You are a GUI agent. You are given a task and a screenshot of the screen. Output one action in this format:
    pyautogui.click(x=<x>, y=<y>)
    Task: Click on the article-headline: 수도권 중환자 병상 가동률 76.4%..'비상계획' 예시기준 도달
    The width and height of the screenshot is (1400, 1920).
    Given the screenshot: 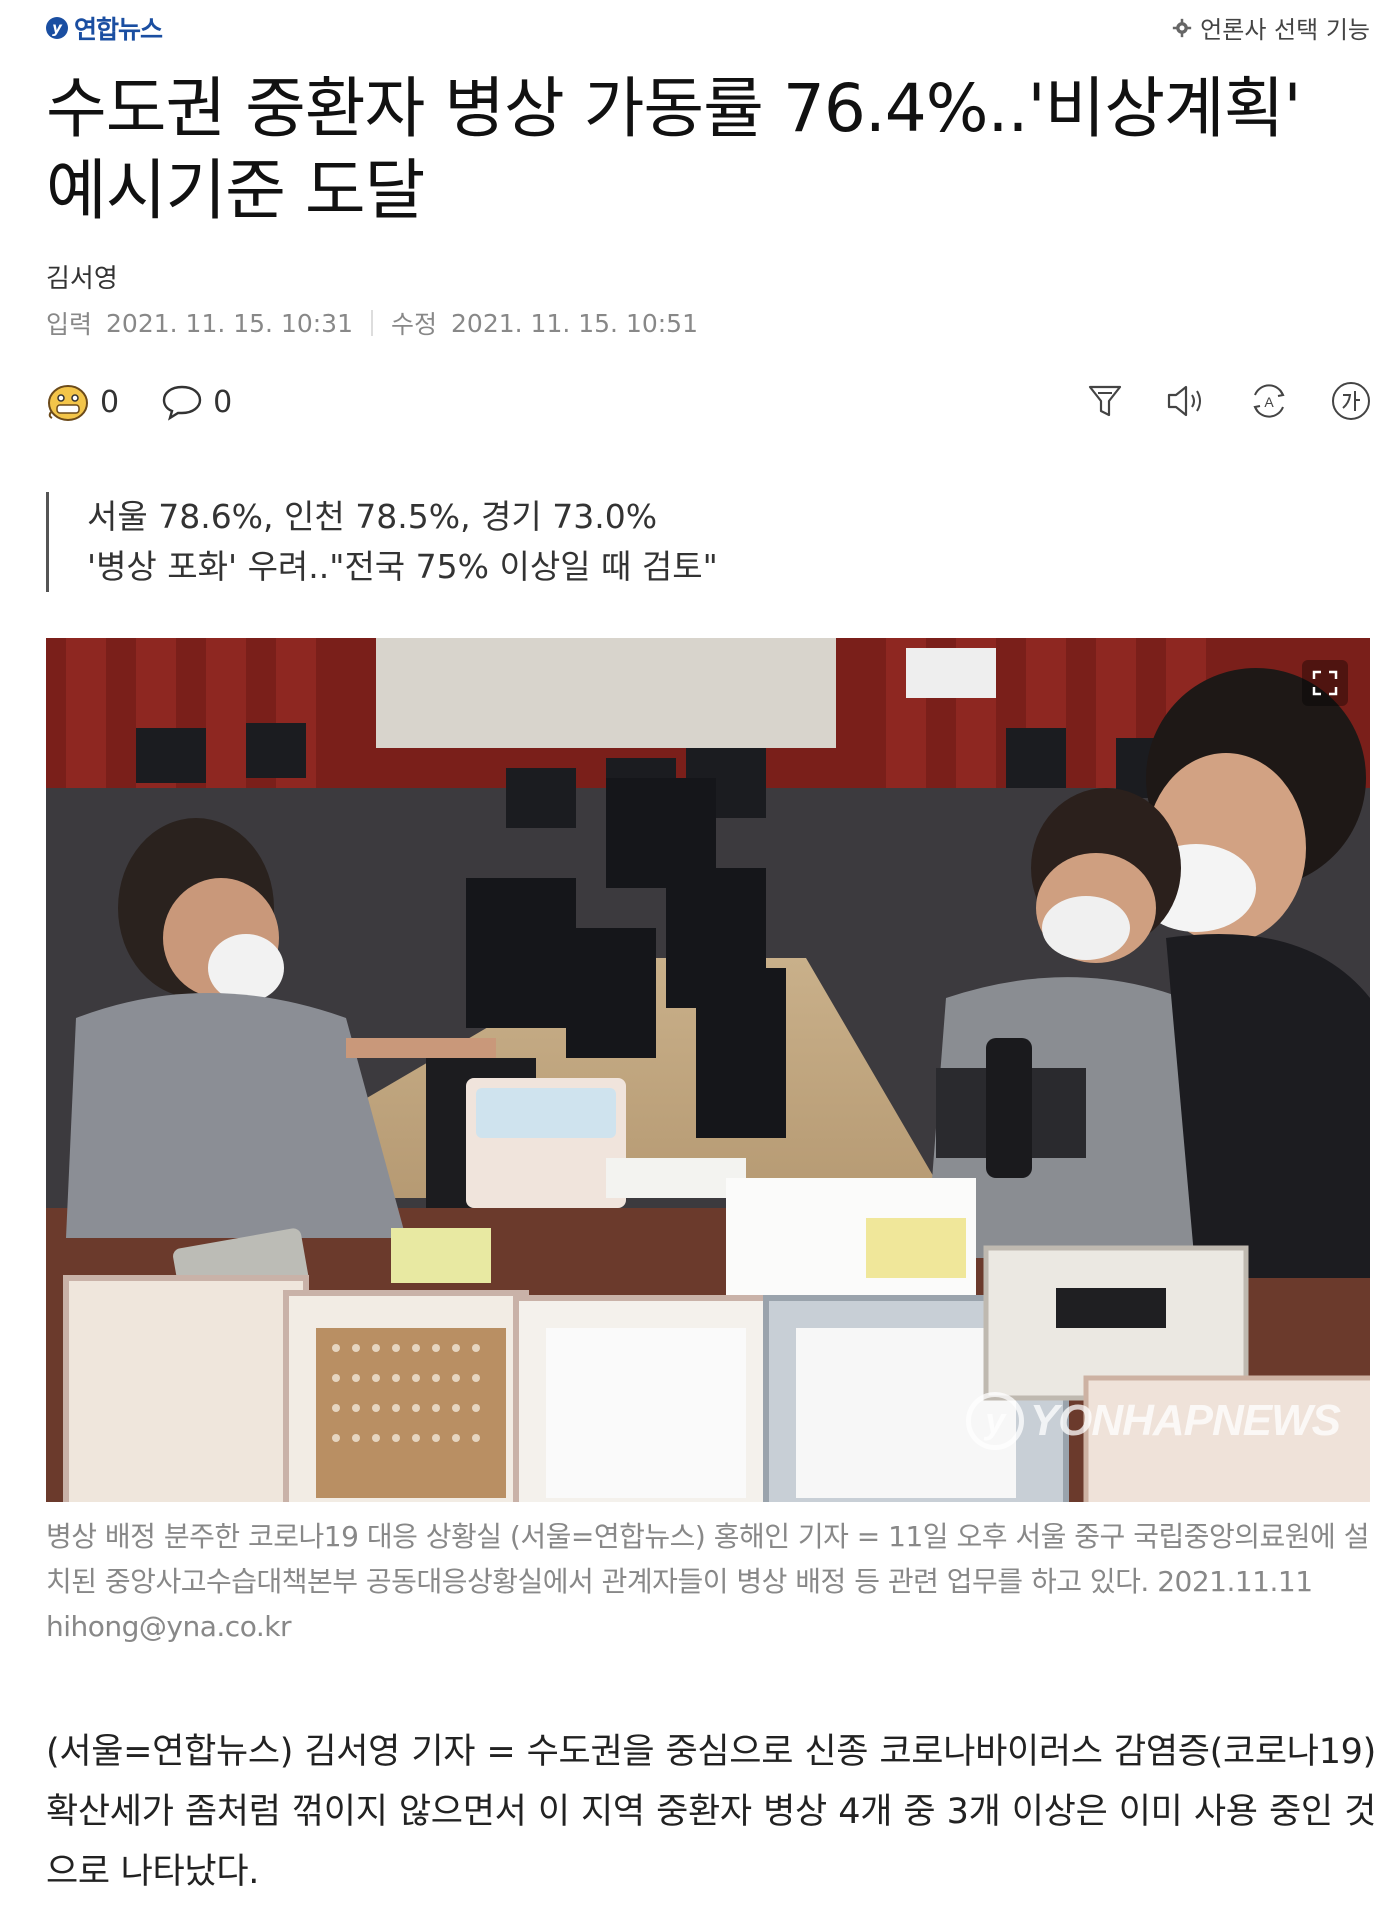 What is the action you would take?
    pyautogui.click(x=674, y=149)
    